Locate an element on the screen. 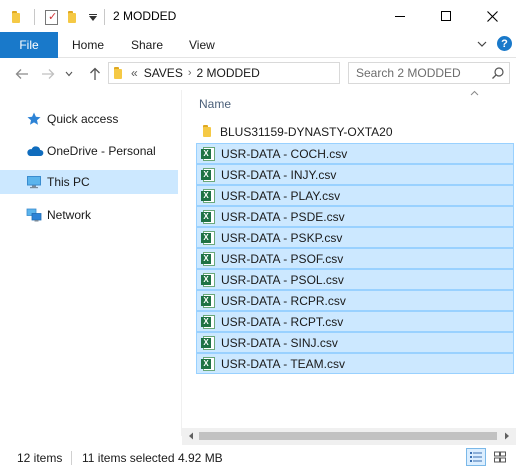 The height and width of the screenshot is (470, 516). list-item-file: X USR-DATA - SINJ.csv is located at coordinates (355, 342).